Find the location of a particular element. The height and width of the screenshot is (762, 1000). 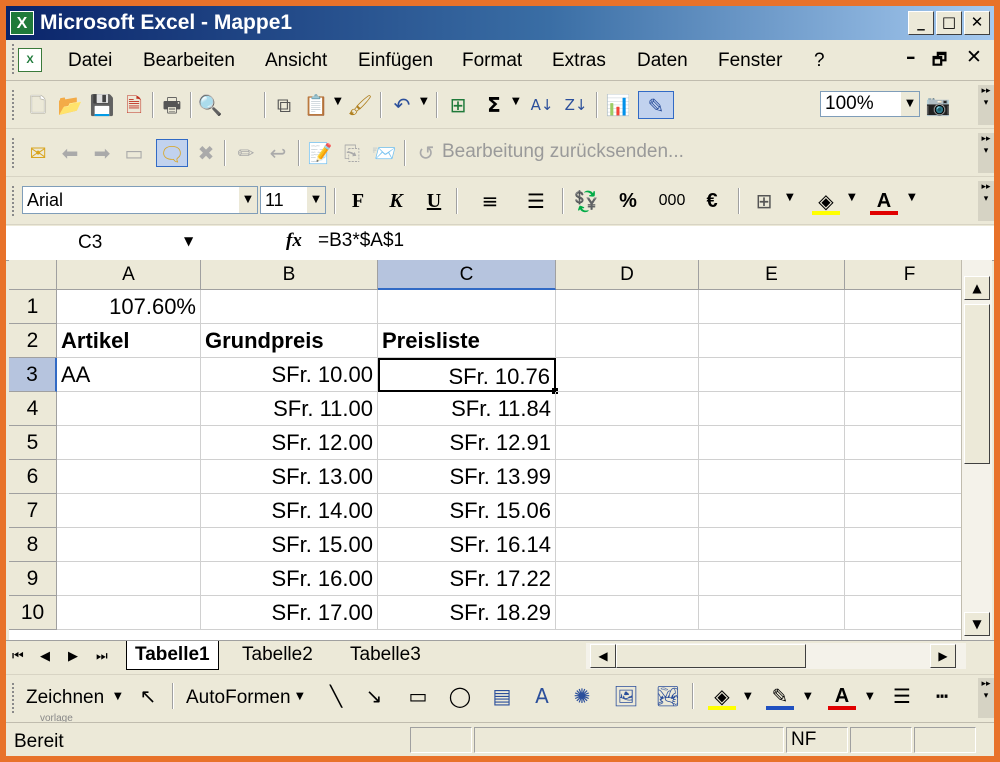

euro-button: € is located at coordinates (712, 201).